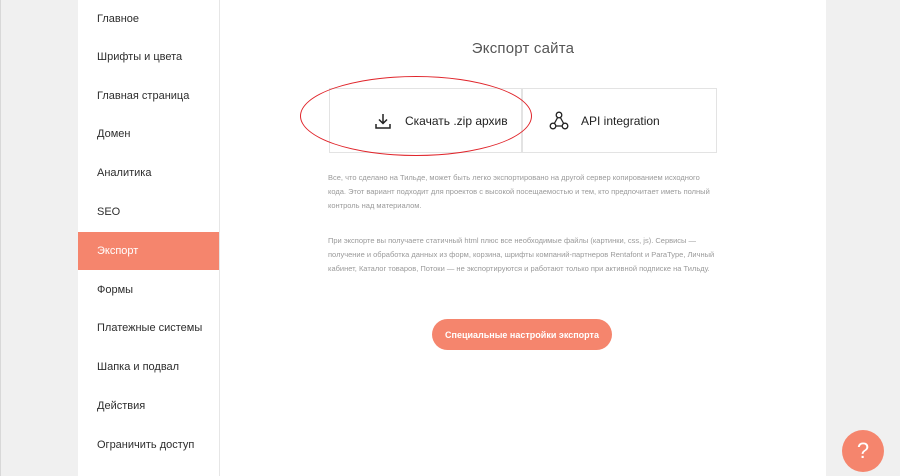 This screenshot has height=476, width=900. I want to click on api-integration-button: API integration, so click(619, 120).